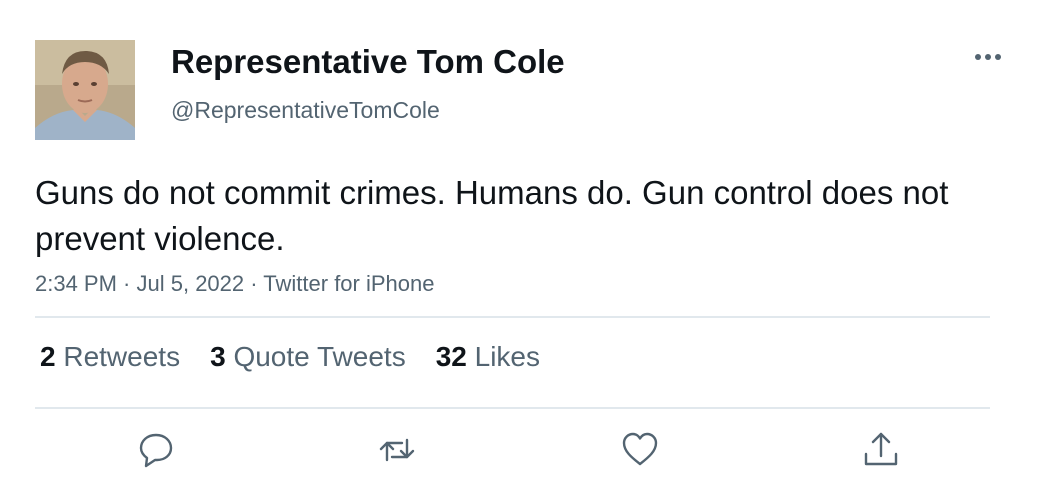 Image resolution: width=1050 pixels, height=480 pixels. I want to click on retweets-count: 2, so click(48, 356).